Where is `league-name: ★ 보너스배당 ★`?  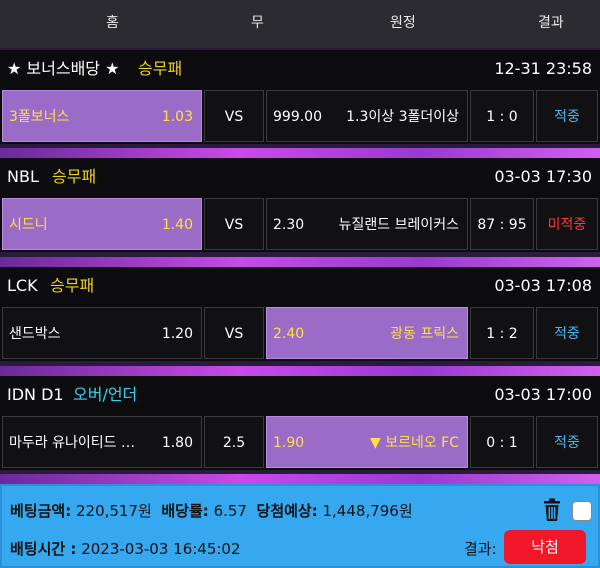
league-name: ★ 보너스배당 ★ is located at coordinates (63, 68).